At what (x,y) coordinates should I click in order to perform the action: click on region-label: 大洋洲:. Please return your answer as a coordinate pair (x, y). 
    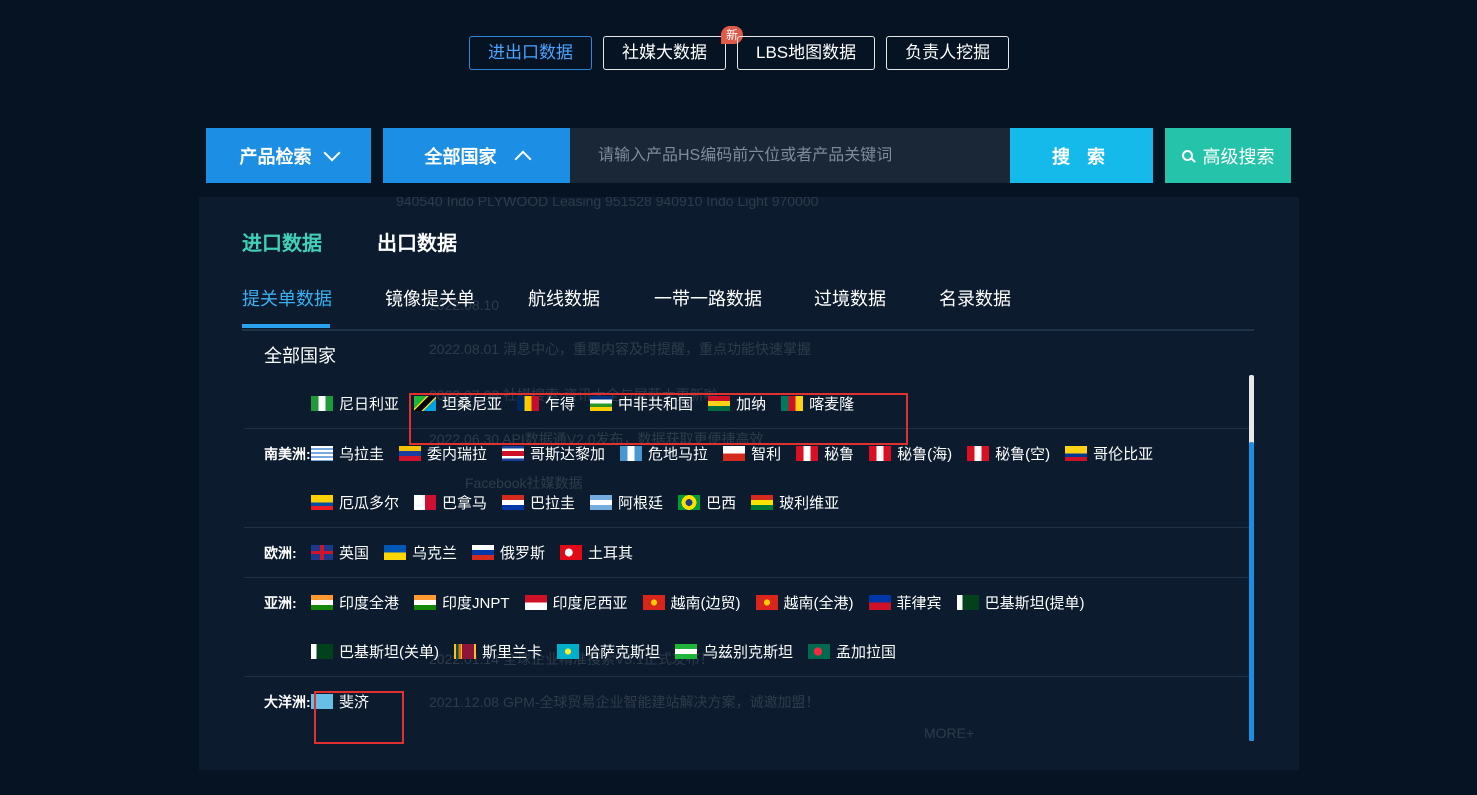
    Looking at the image, I should click on (287, 701).